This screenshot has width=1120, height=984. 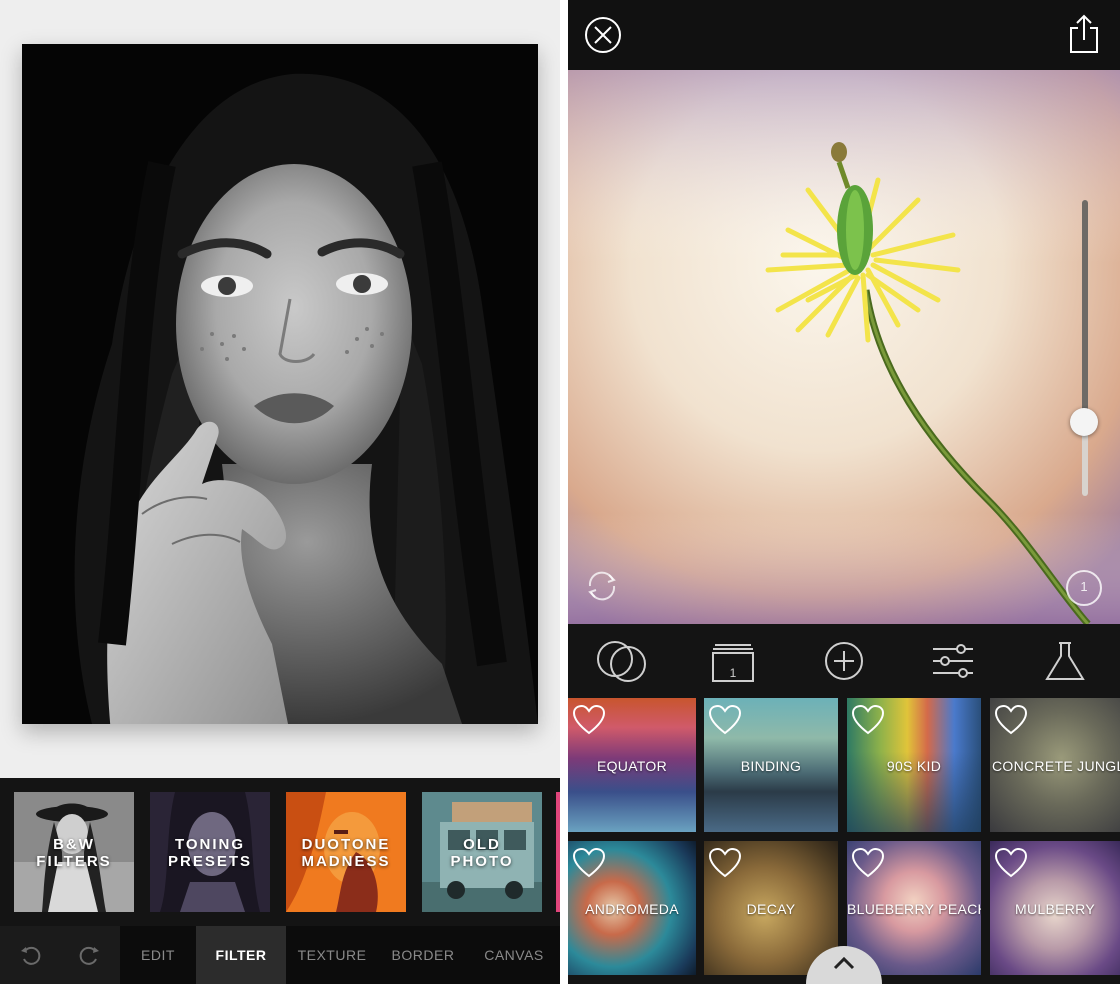 What do you see at coordinates (482, 844) in the screenshot?
I see `filter-label-line1: OLD` at bounding box center [482, 844].